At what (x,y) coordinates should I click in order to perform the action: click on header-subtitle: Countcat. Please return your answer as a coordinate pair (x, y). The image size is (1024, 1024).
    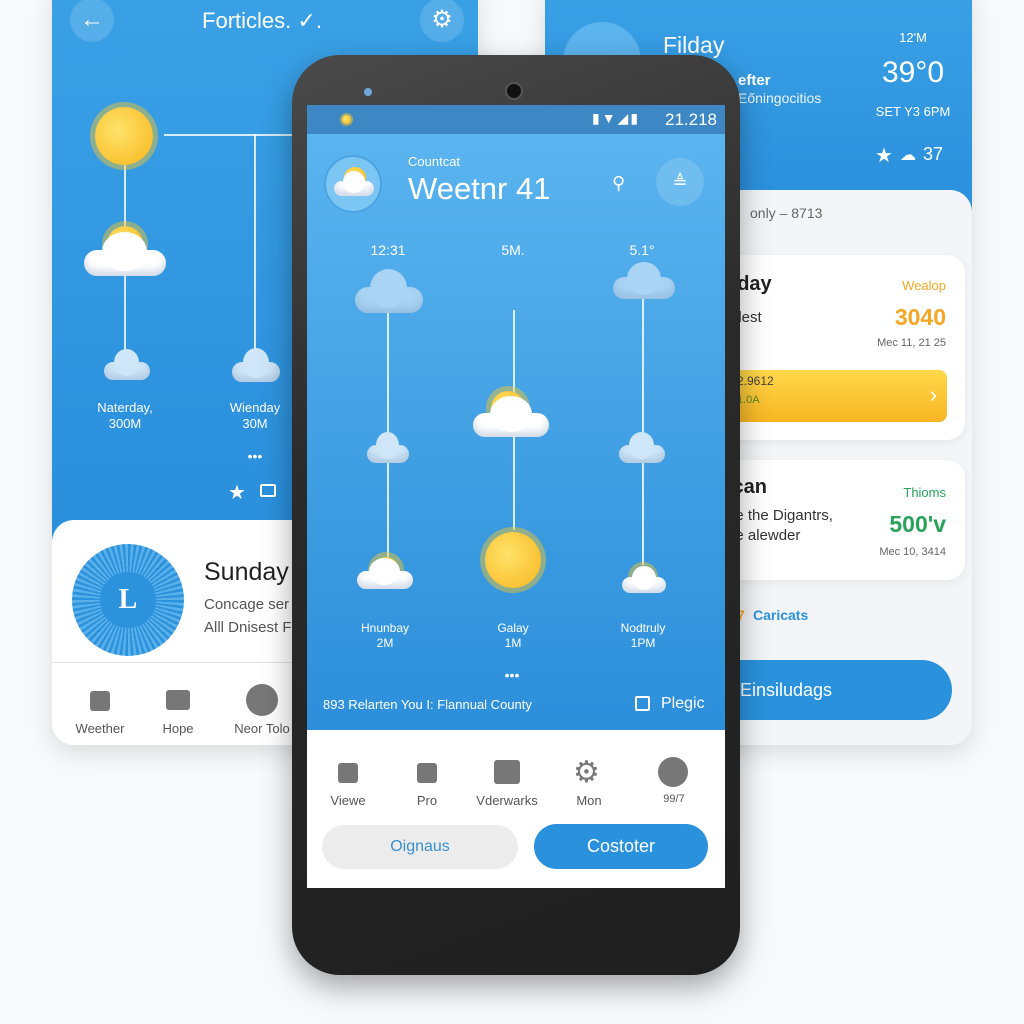
    Looking at the image, I should click on (434, 161).